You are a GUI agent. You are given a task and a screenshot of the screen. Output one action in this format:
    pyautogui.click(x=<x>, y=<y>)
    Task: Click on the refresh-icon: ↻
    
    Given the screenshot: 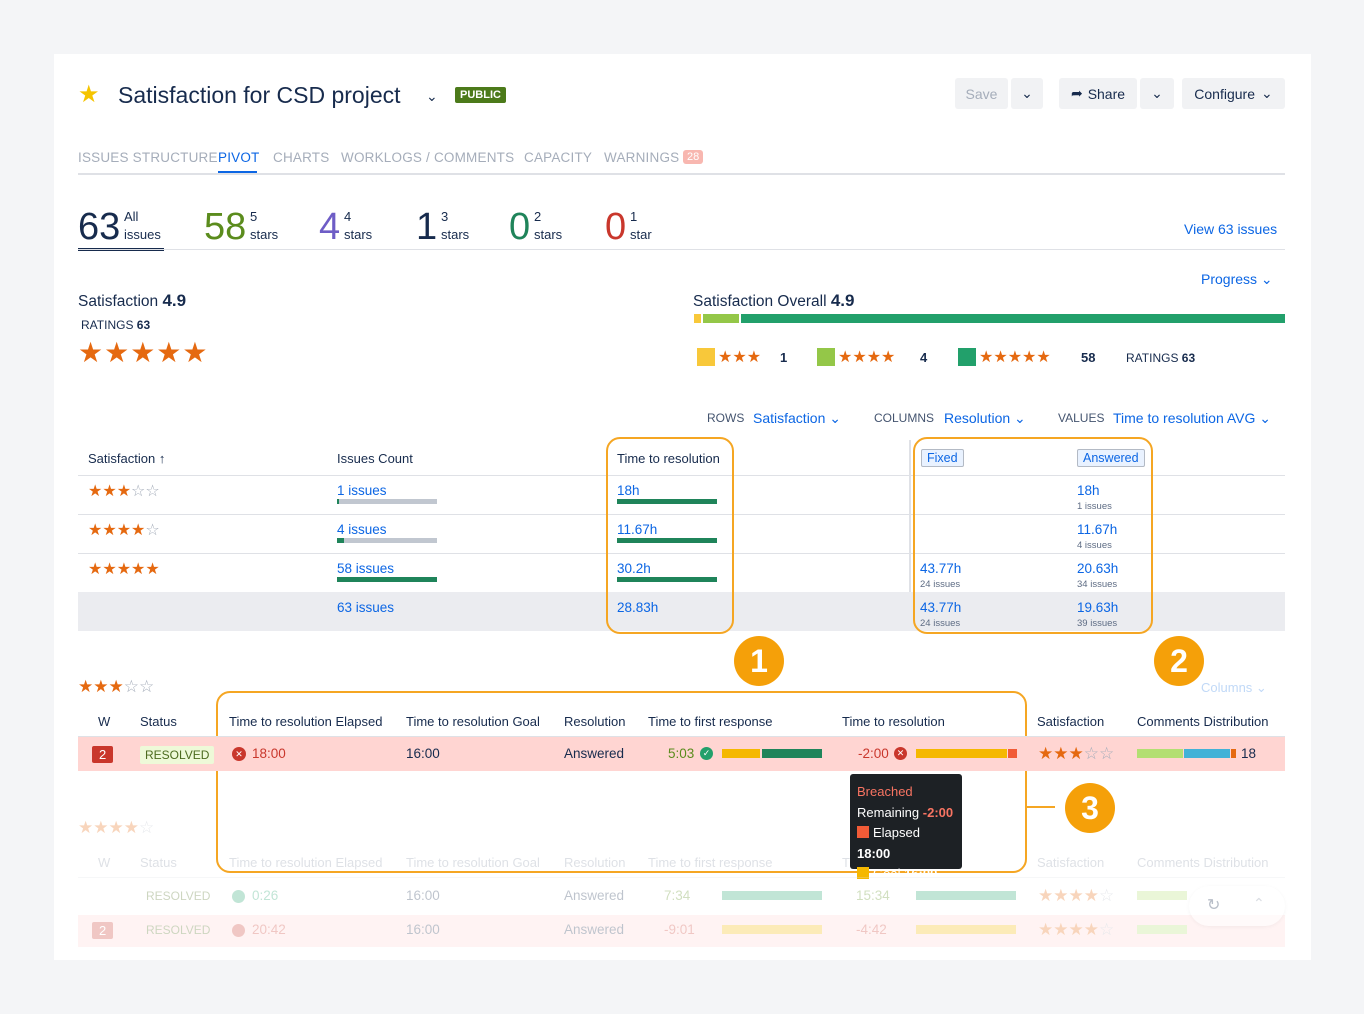 What is the action you would take?
    pyautogui.click(x=1213, y=905)
    